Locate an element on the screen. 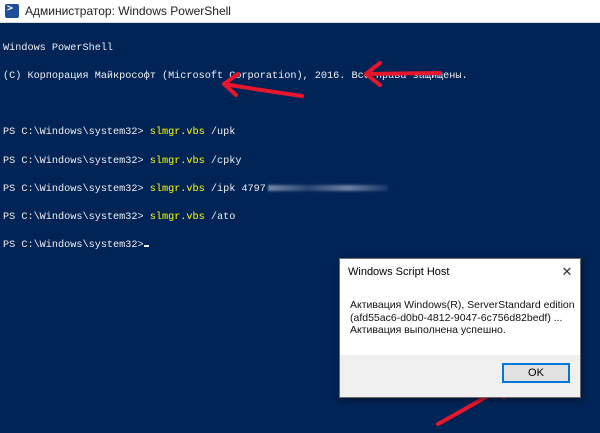 This screenshot has width=600, height=433. dialog-title: Windows Script Host is located at coordinates (399, 272).